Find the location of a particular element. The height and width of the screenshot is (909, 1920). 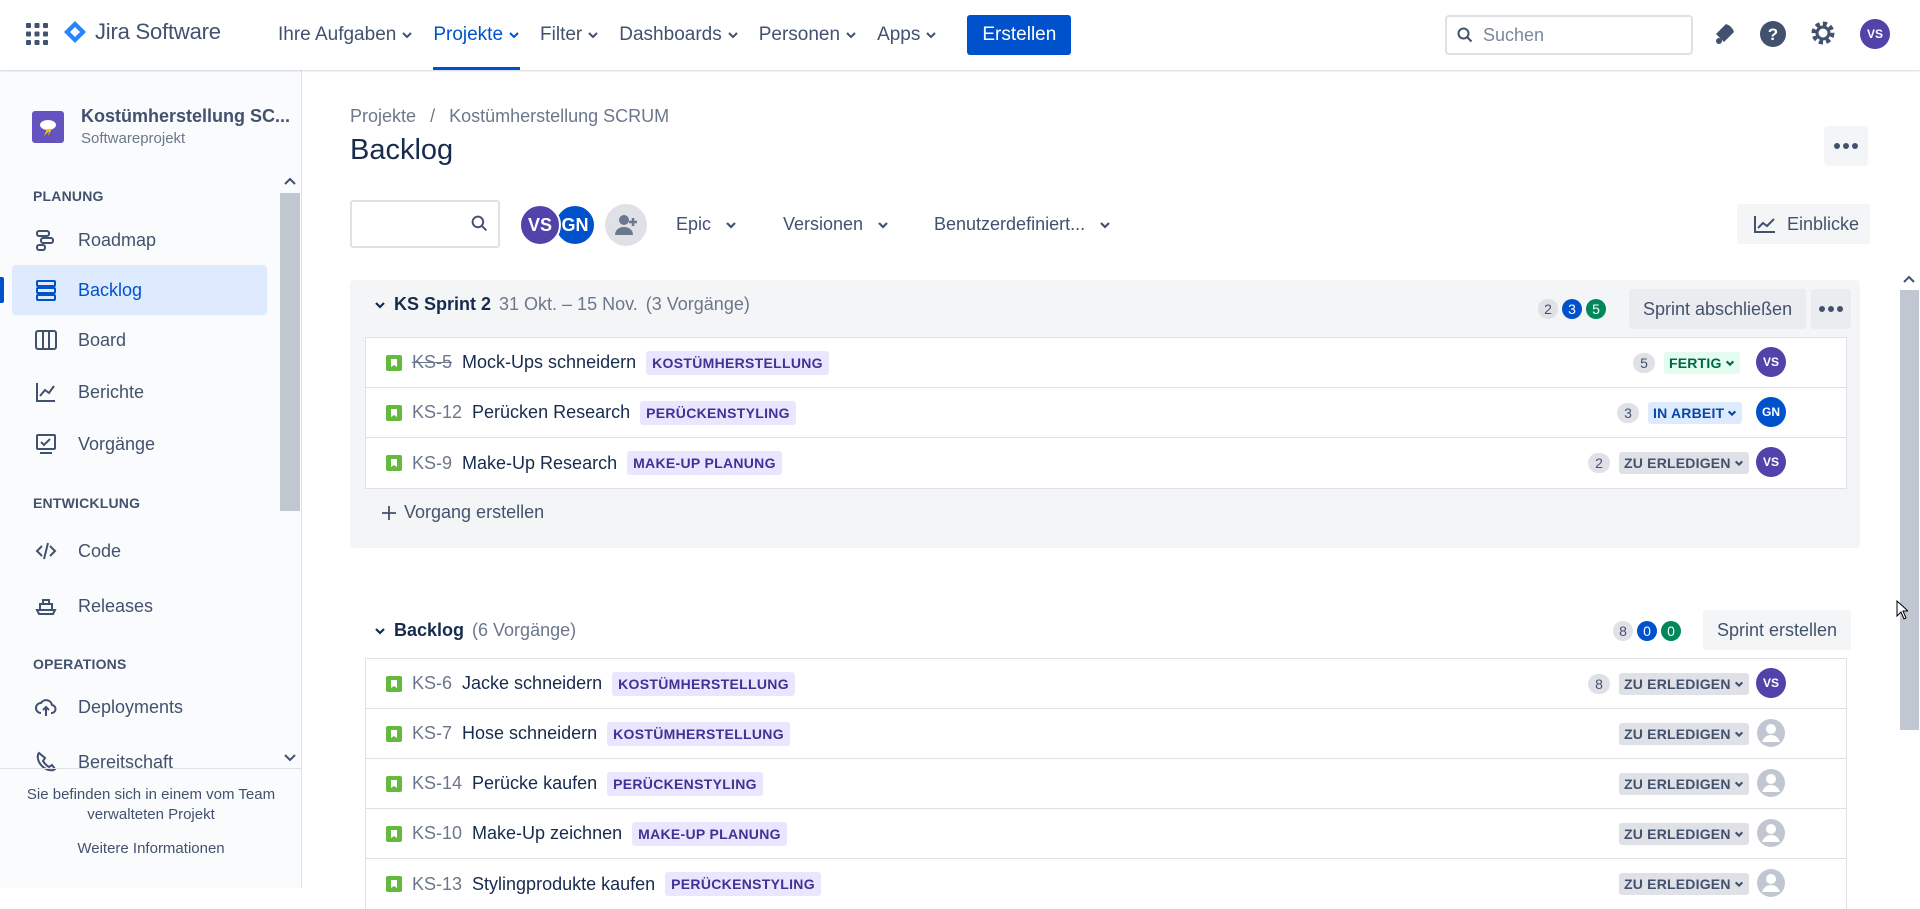

status-dropdown: FERTIG is located at coordinates (1702, 363).